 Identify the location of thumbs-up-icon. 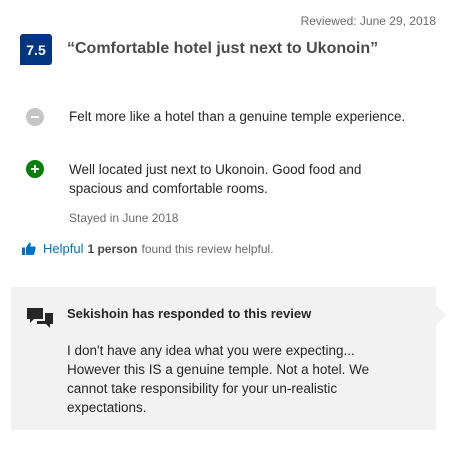
(29, 248).